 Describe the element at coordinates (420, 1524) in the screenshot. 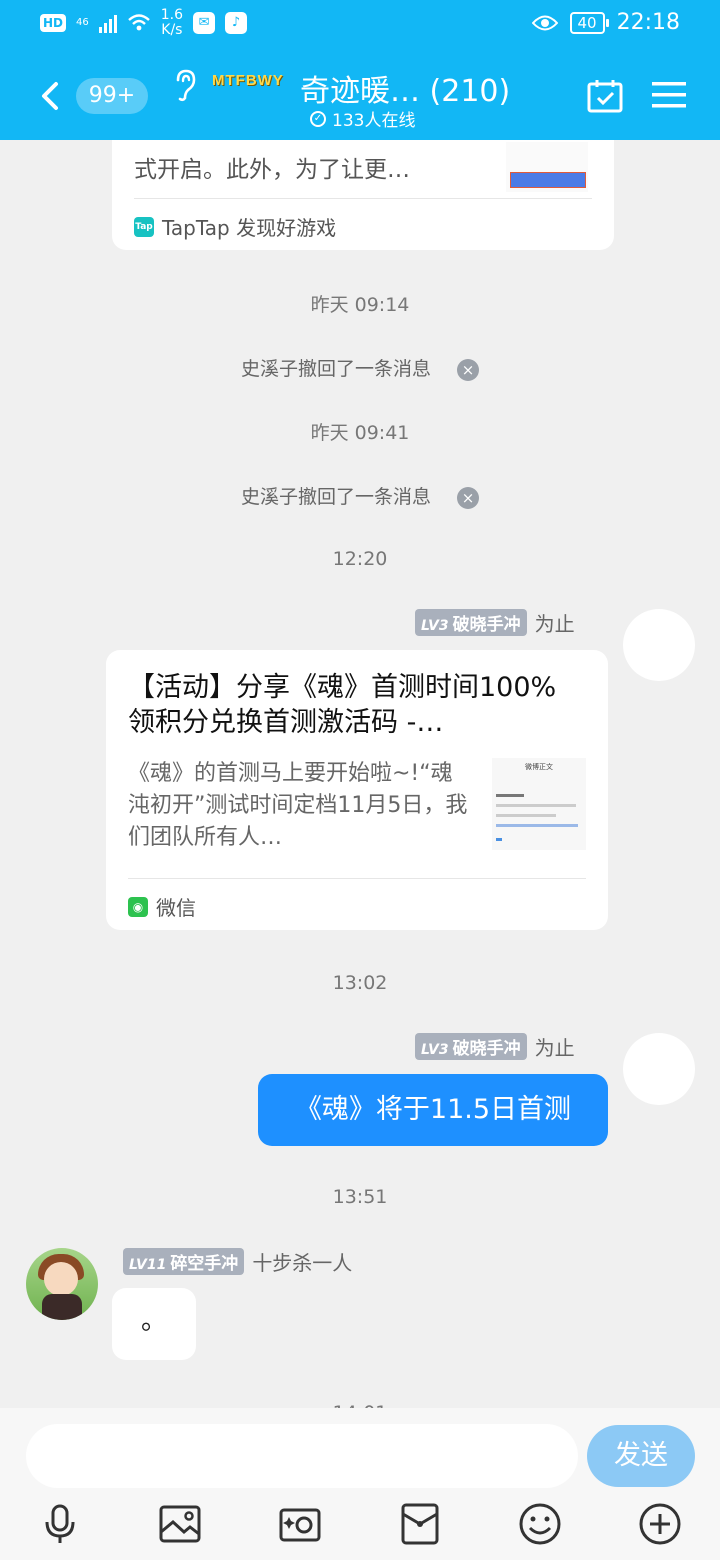

I see `red-packet-icon` at that location.